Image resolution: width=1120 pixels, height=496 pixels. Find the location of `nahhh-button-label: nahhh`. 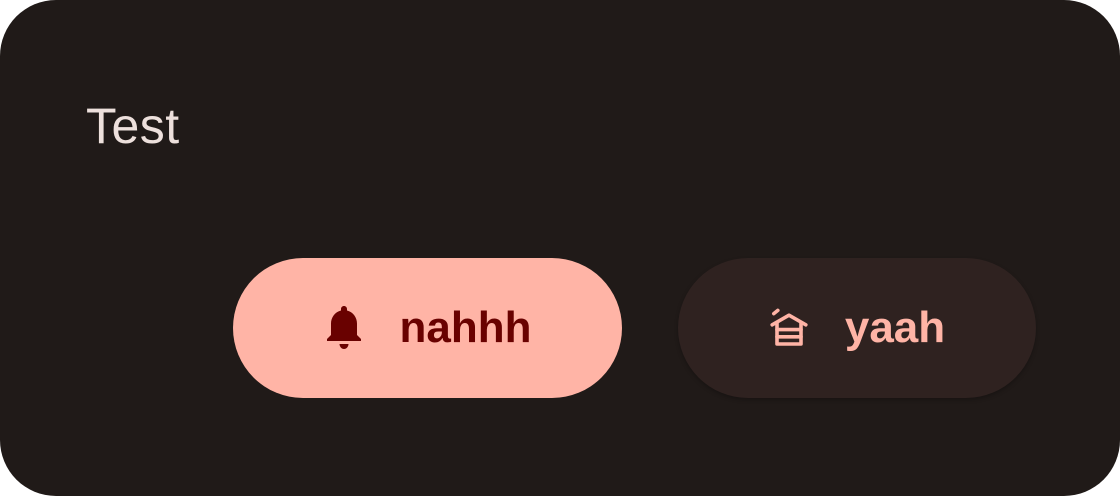

nahhh-button-label: nahhh is located at coordinates (465, 327).